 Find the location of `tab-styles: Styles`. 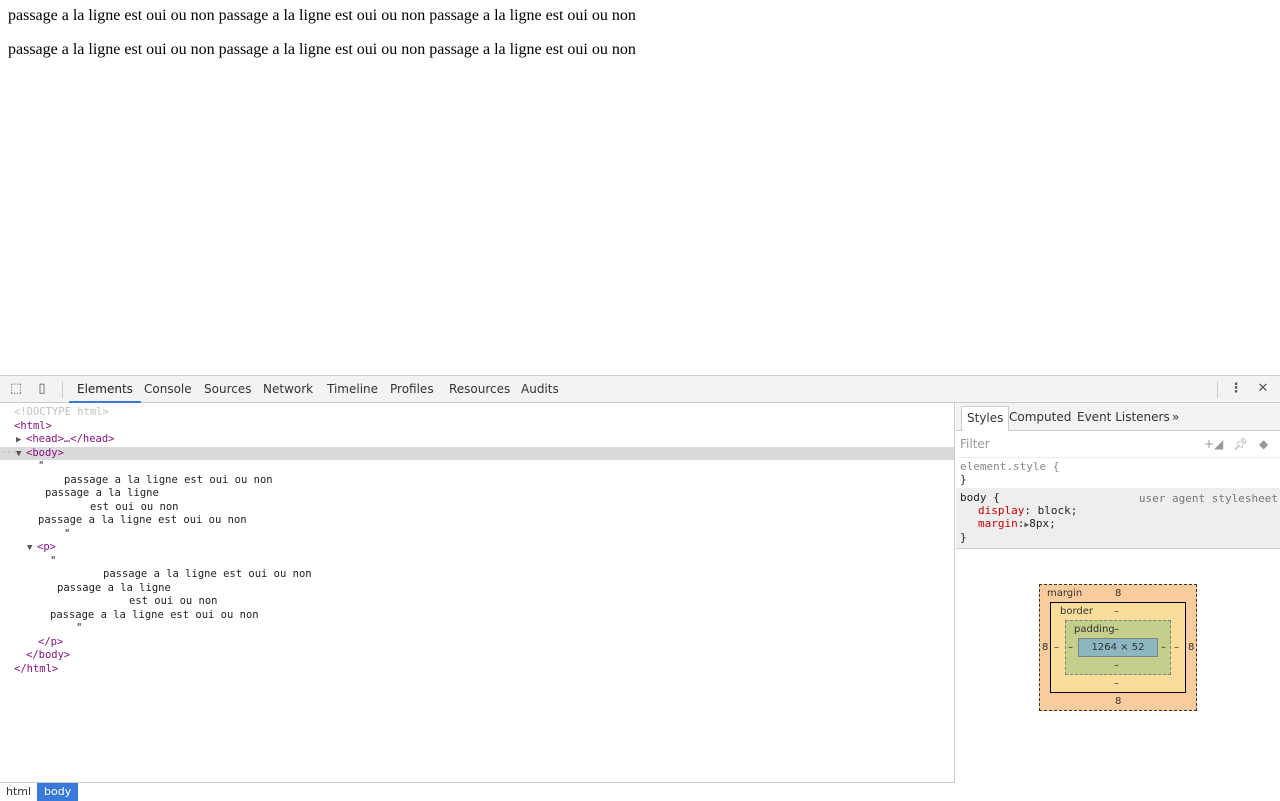

tab-styles: Styles is located at coordinates (985, 418).